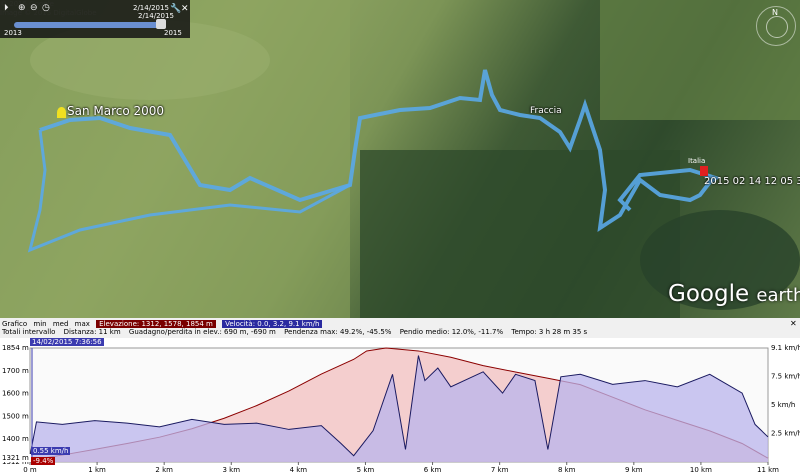 This screenshot has width=800, height=474. What do you see at coordinates (451, 332) in the screenshot?
I see `stats-slope-avg: Pendio medio: 12.0%, -11.7%` at bounding box center [451, 332].